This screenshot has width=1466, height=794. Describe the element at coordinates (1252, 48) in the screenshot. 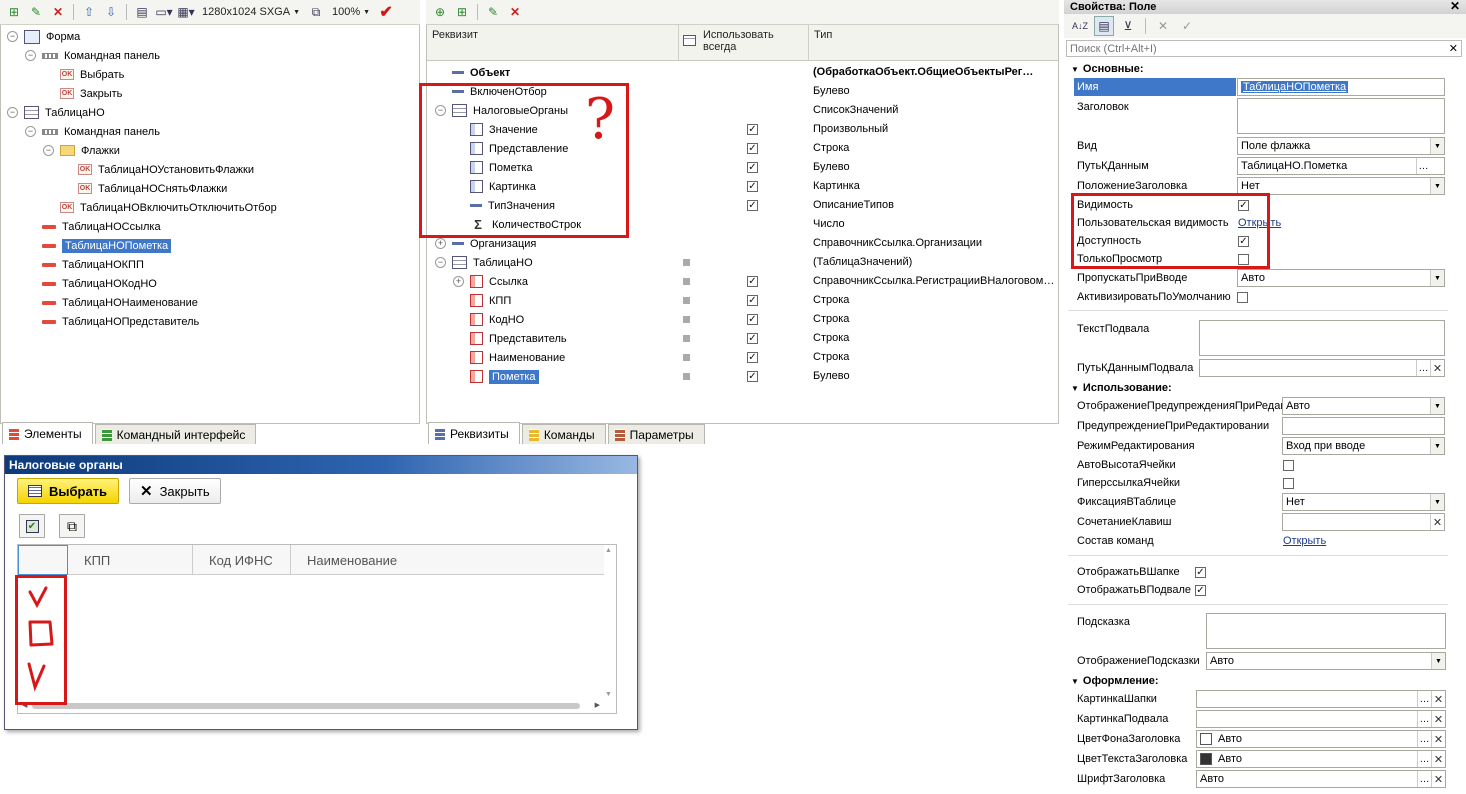

I see `properties-search-input` at that location.